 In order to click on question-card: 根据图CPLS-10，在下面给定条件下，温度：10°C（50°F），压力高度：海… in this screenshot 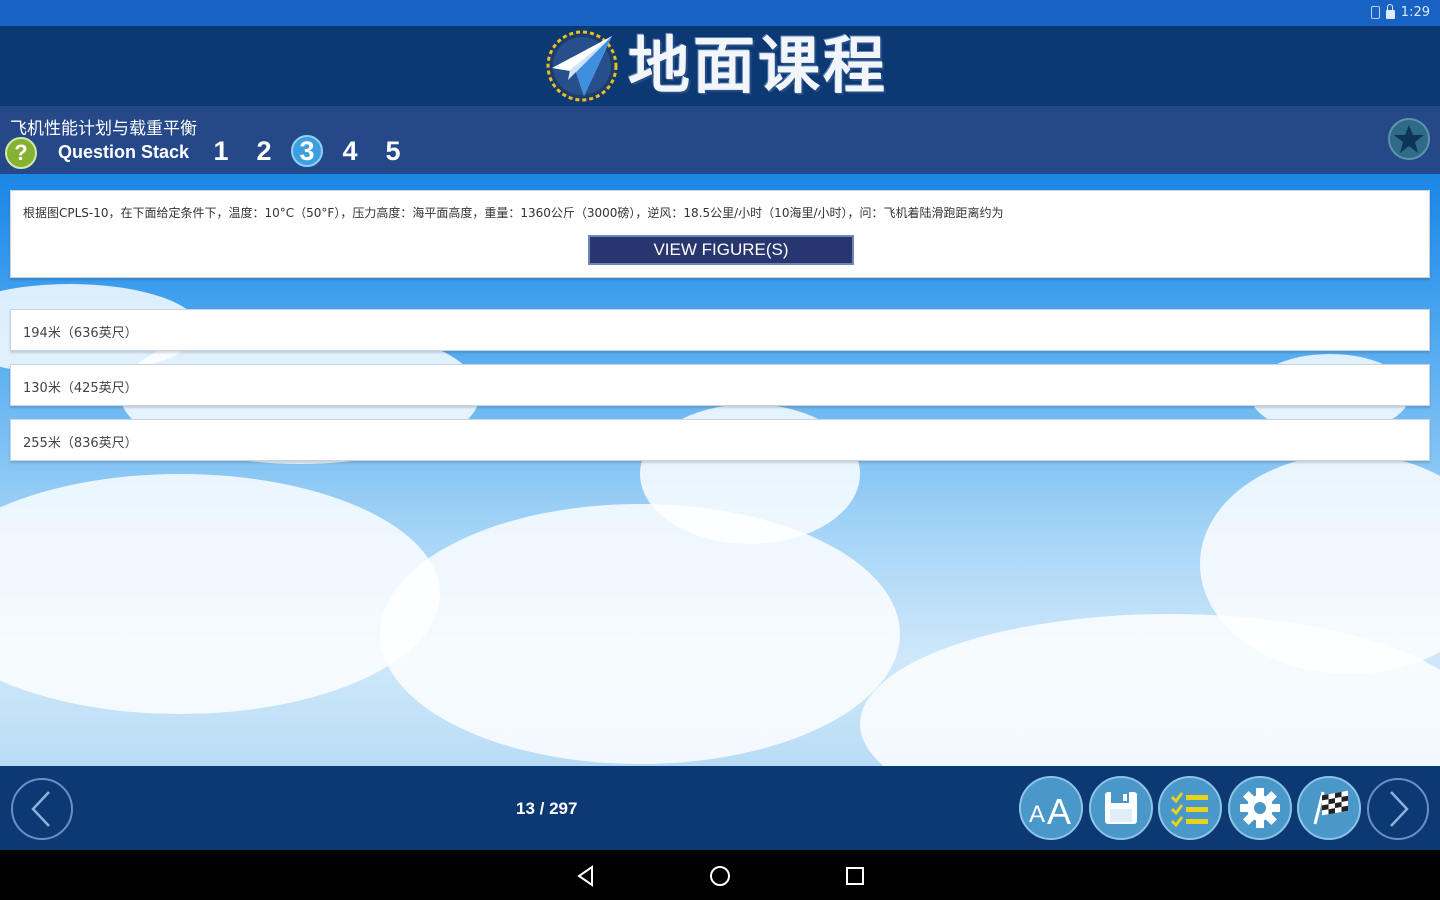, I will do `click(720, 234)`.